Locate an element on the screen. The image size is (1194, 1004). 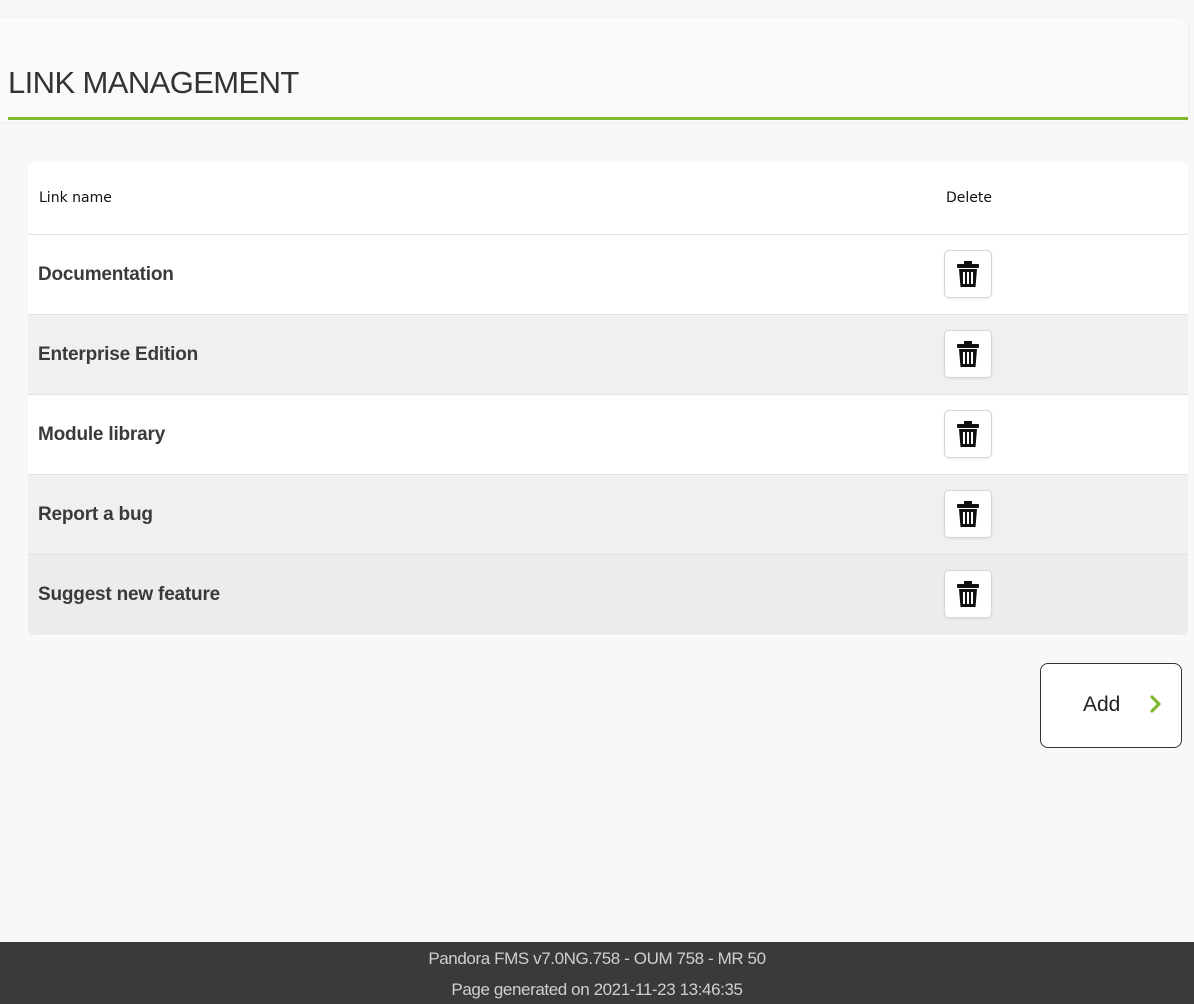
link-name: Report a bug is located at coordinates (95, 514).